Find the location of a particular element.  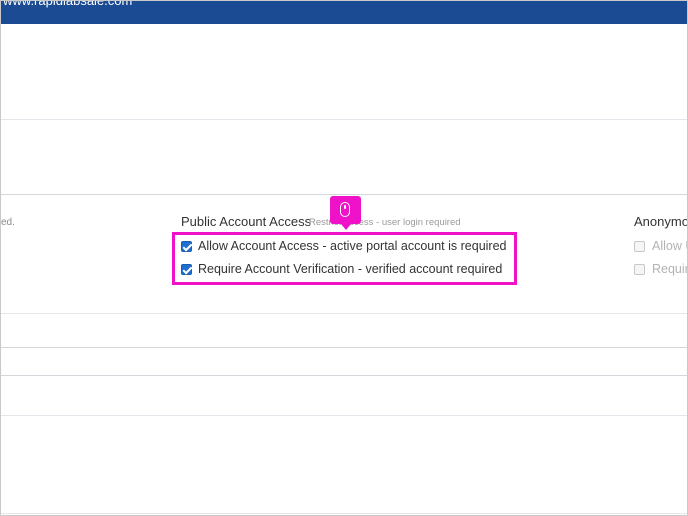

top-bar: www.rapidlabsale.com is located at coordinates (344, 12).